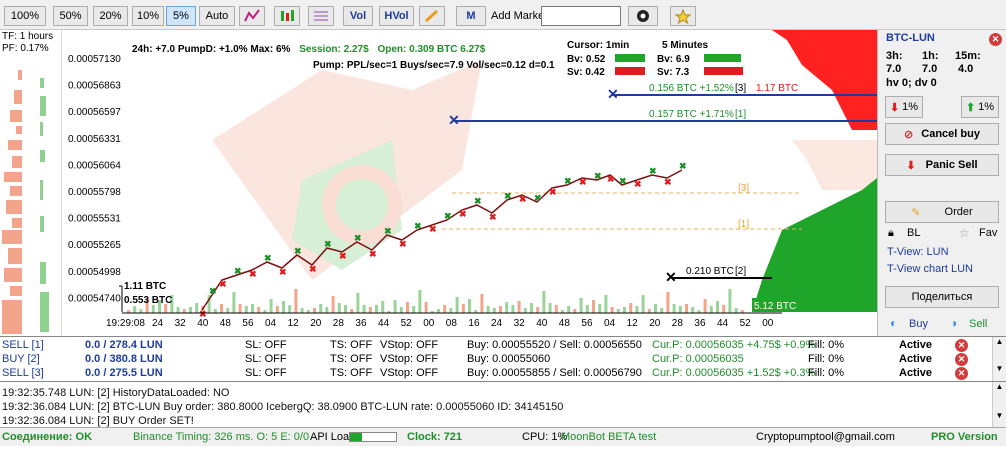 The image size is (1006, 457). What do you see at coordinates (358, 16) in the screenshot?
I see `vol-button: Vol` at bounding box center [358, 16].